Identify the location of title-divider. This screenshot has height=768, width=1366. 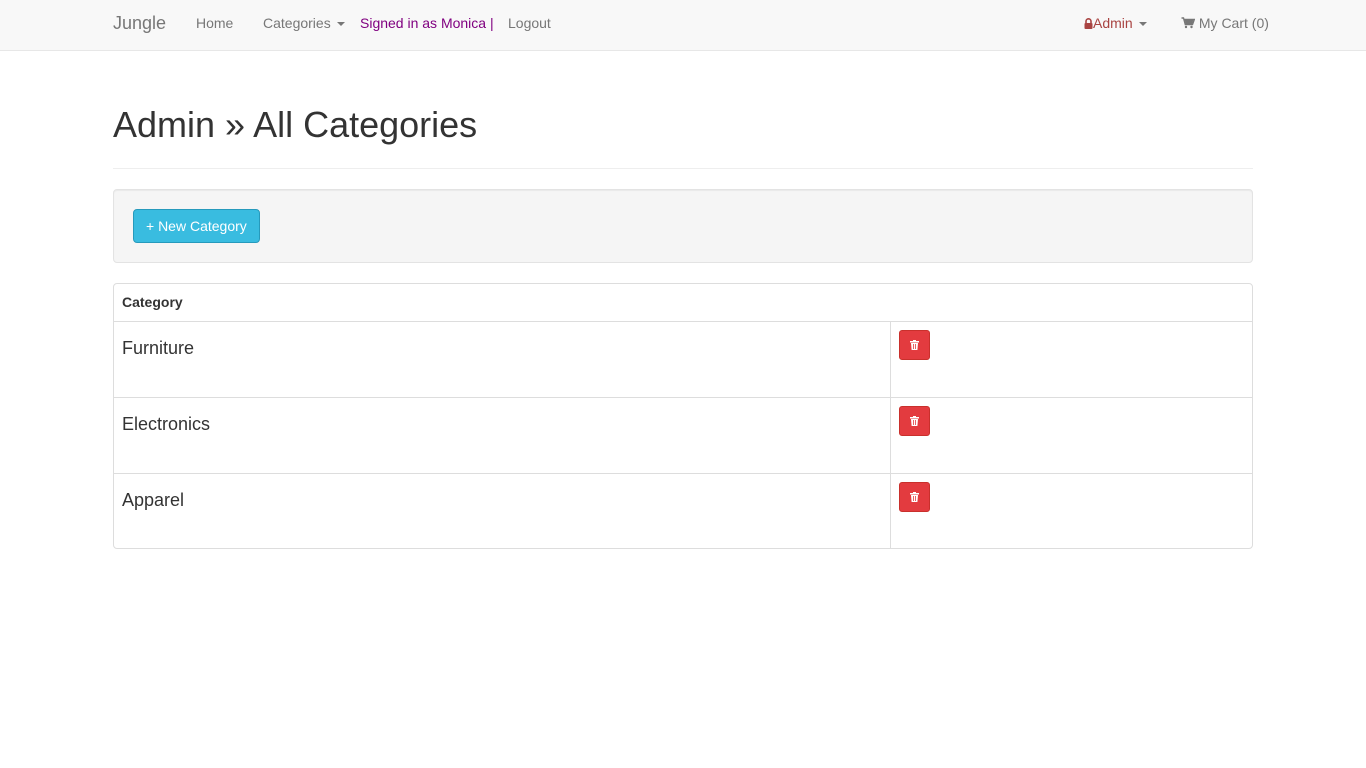
(683, 168).